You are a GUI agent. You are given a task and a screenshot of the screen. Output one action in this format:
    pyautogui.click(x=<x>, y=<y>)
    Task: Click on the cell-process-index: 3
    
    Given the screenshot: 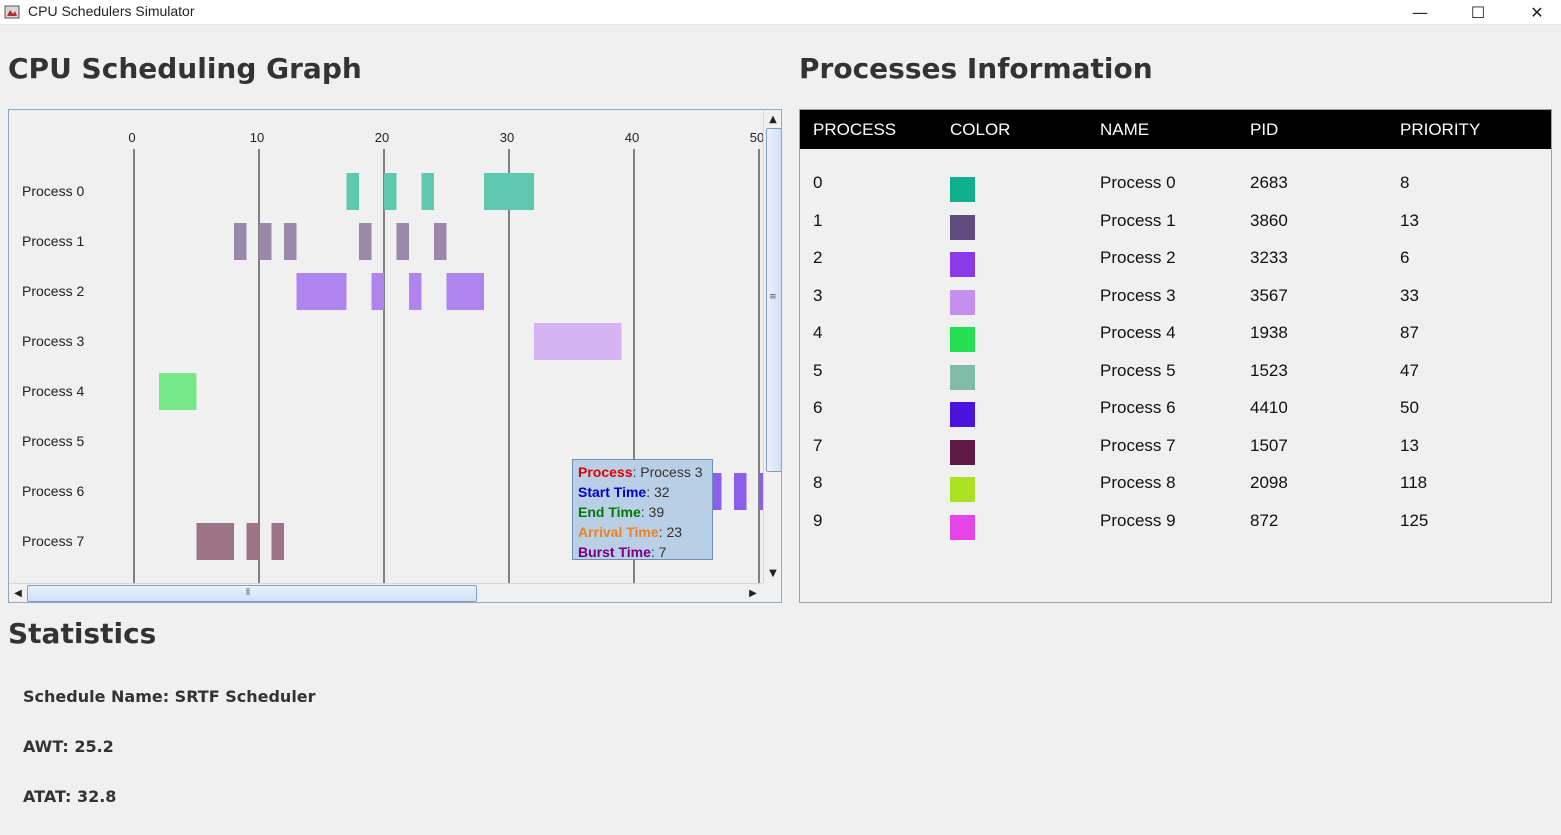 What is the action you would take?
    pyautogui.click(x=818, y=295)
    